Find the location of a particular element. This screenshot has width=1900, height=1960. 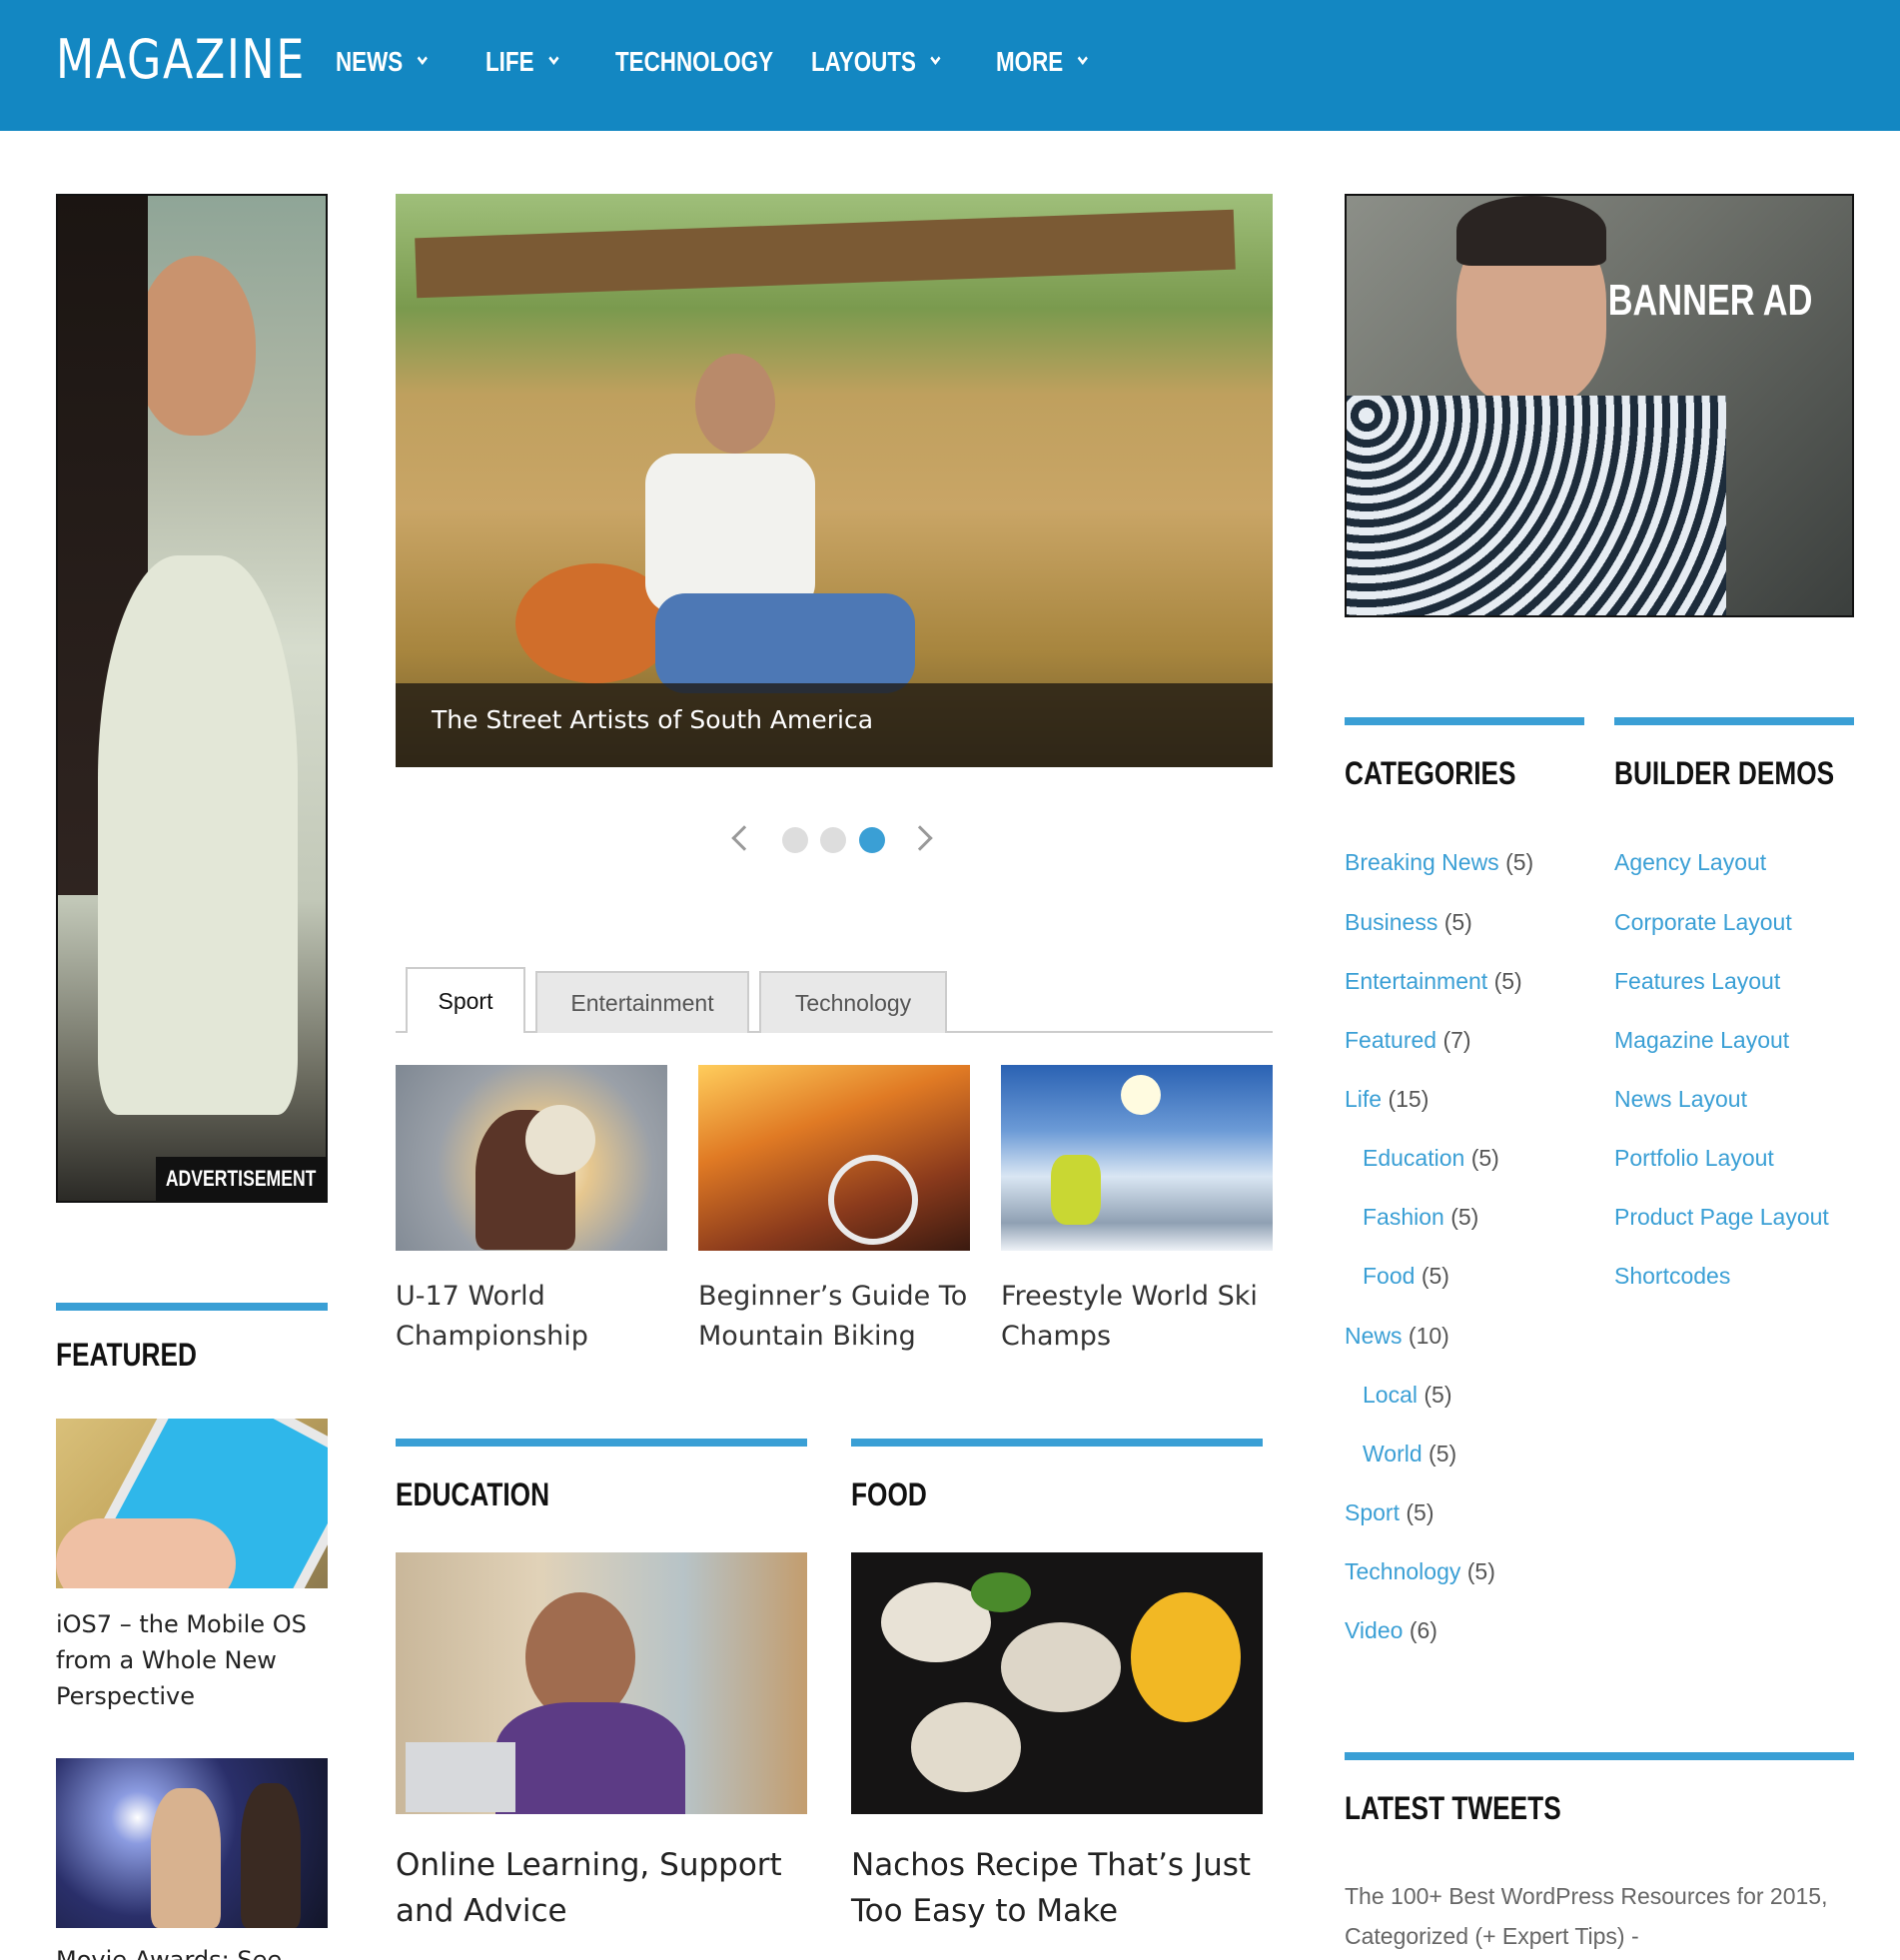

musician-head is located at coordinates (735, 404).